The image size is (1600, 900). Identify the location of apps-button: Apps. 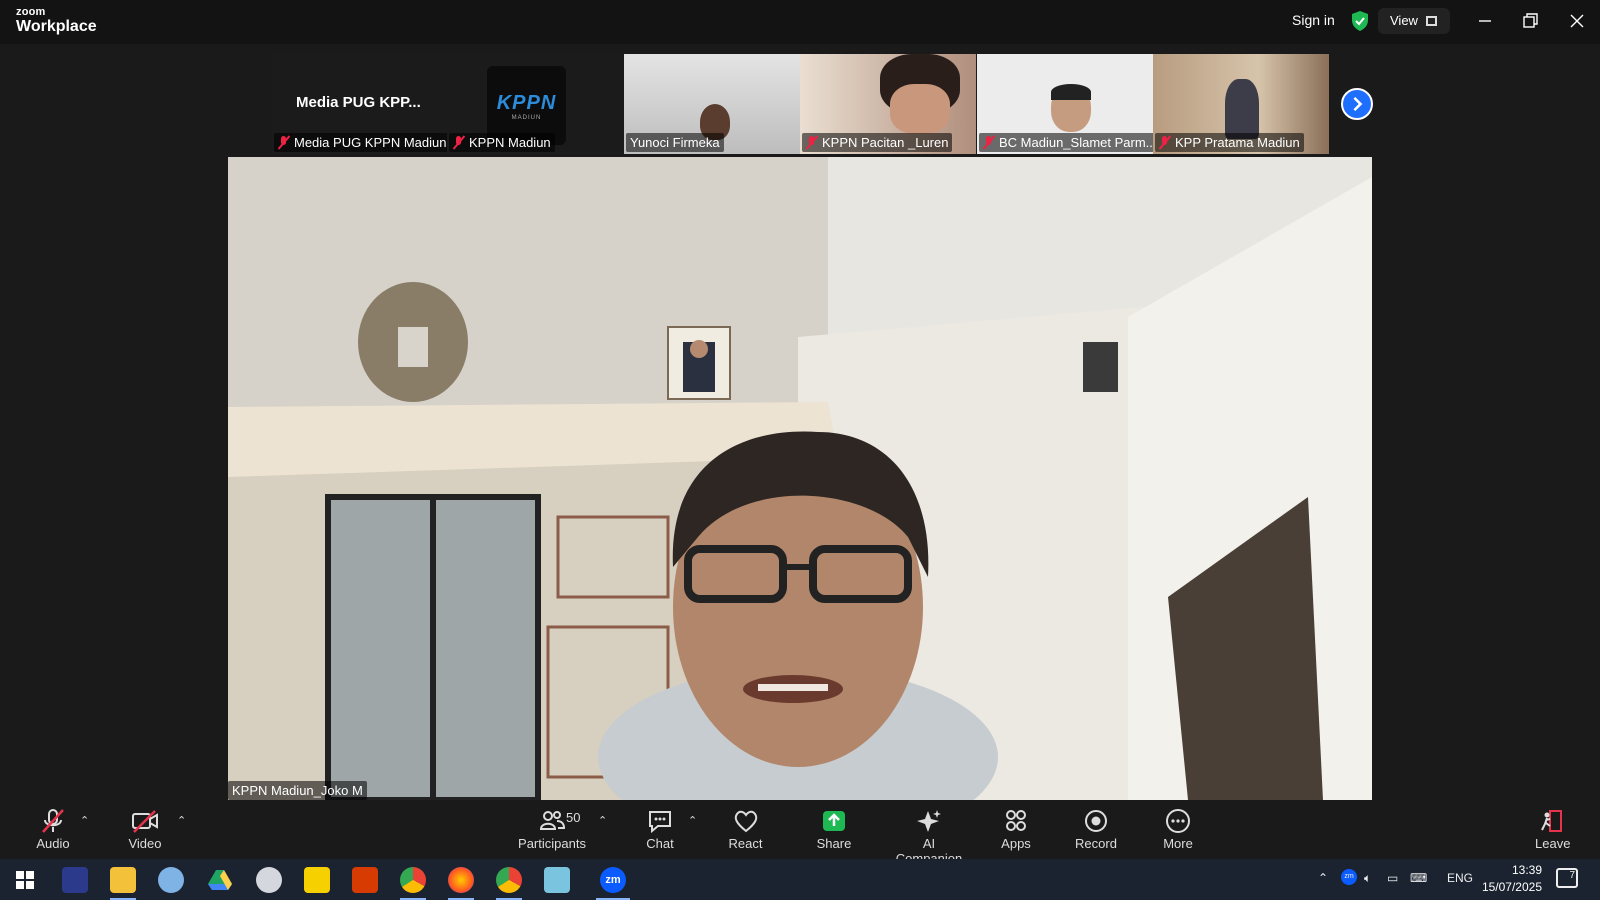
(1016, 829).